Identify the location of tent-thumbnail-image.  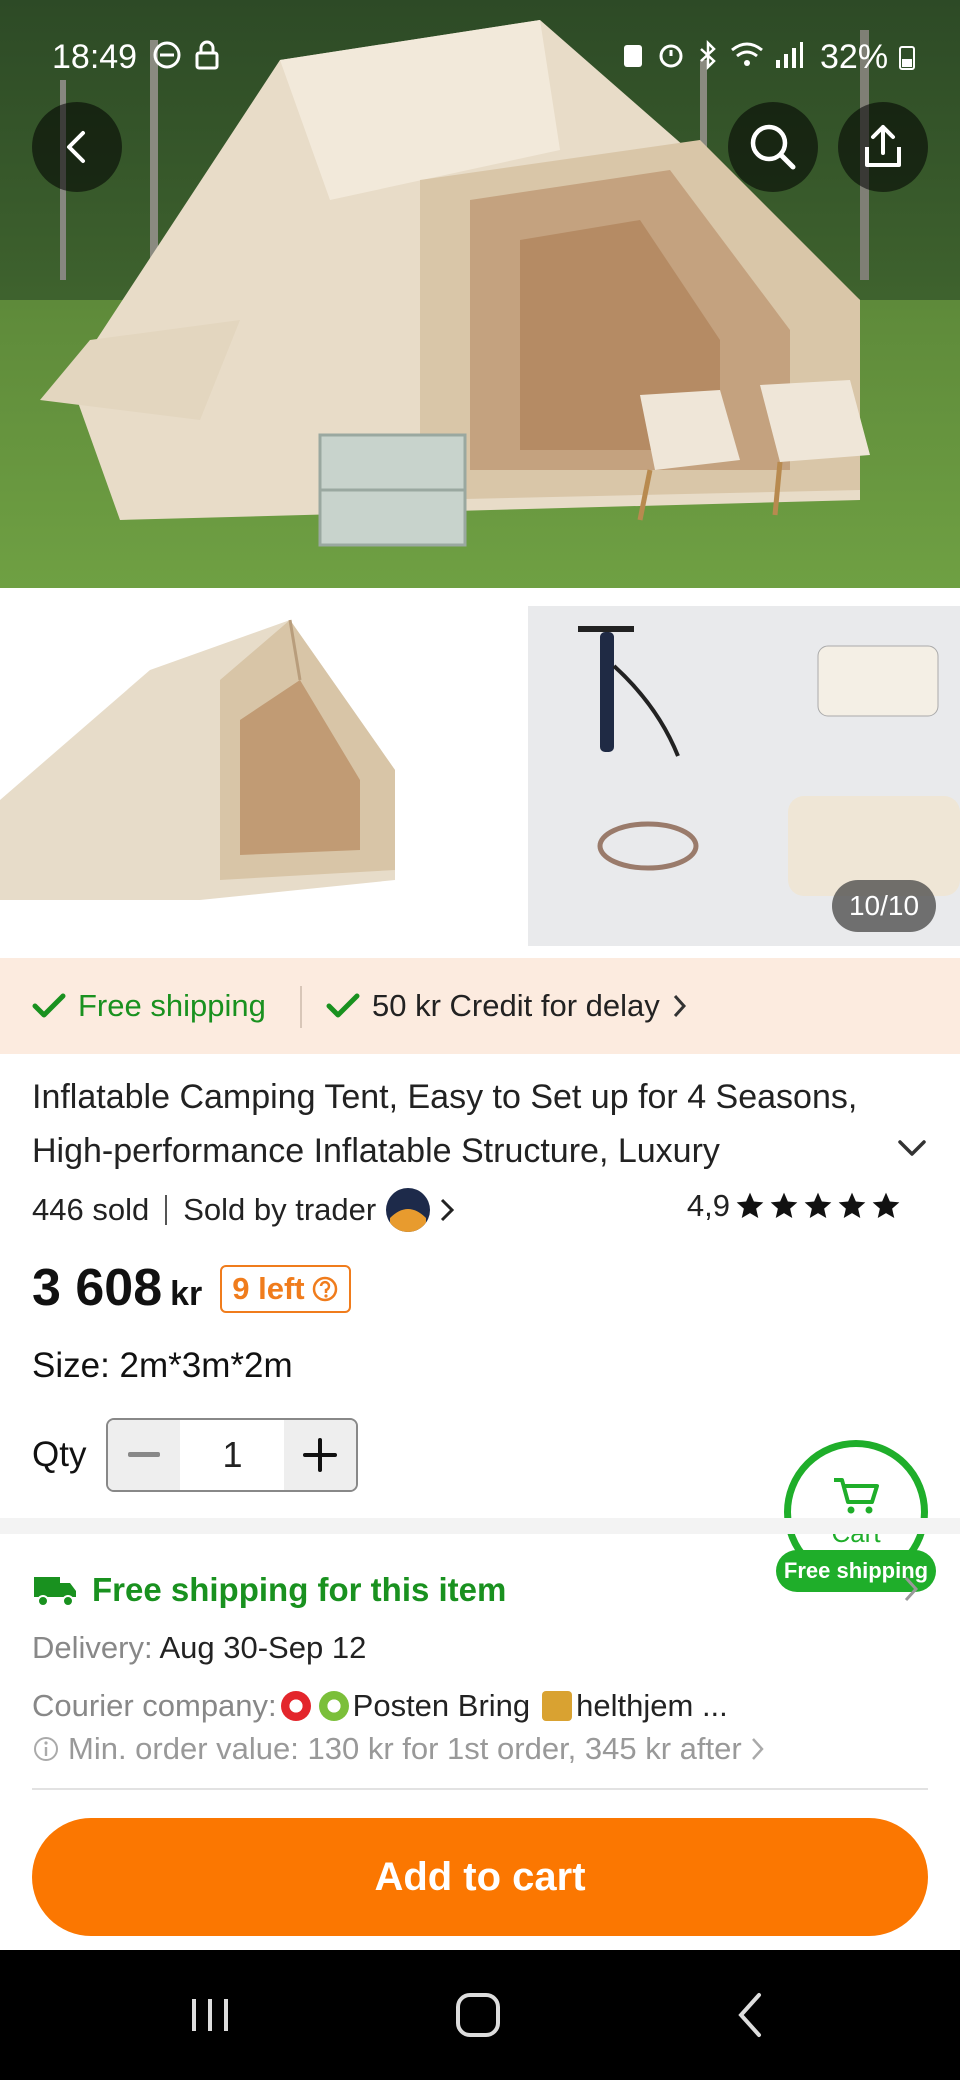
(260, 770).